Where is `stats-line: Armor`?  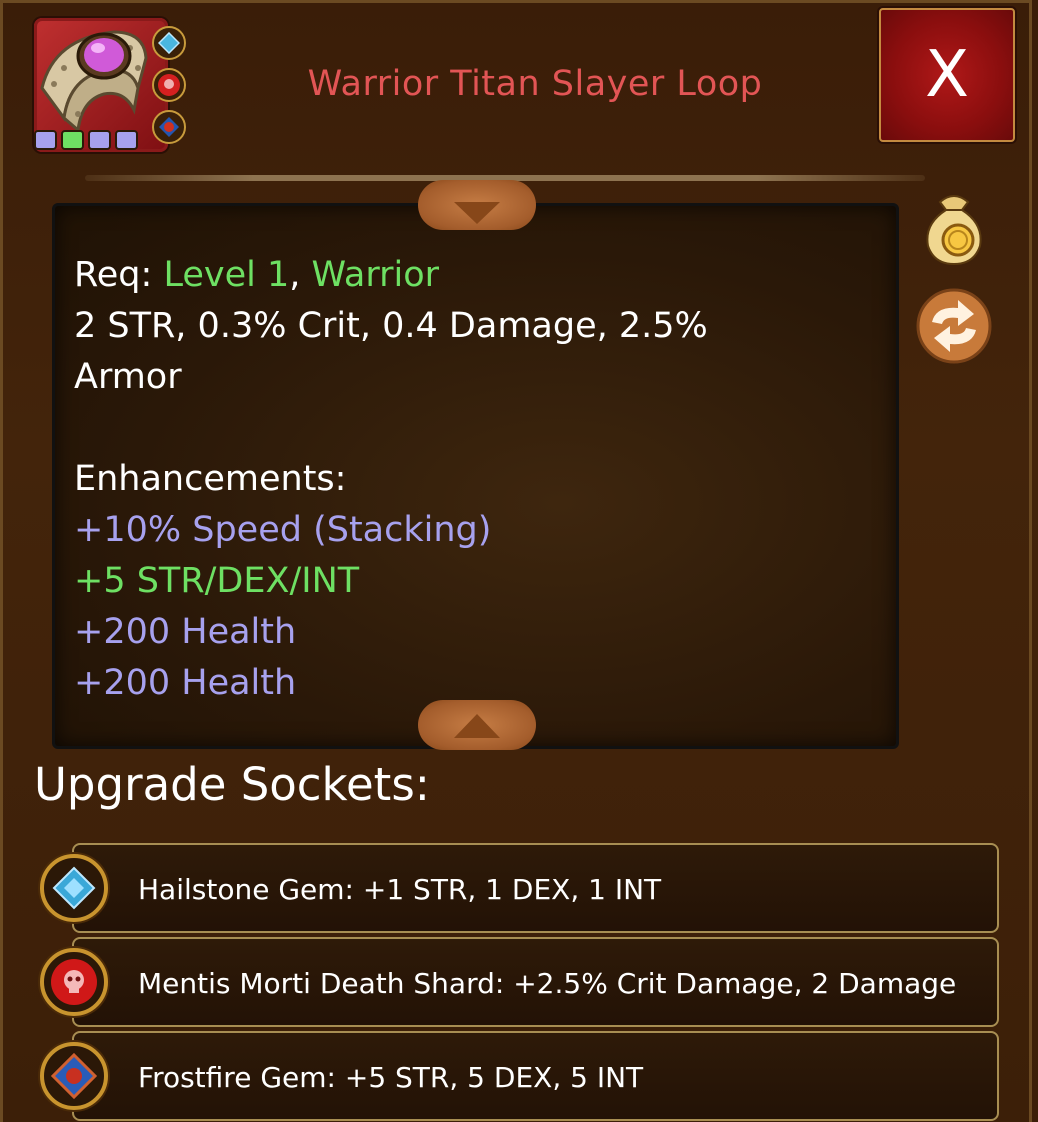
stats-line: Armor is located at coordinates (128, 377).